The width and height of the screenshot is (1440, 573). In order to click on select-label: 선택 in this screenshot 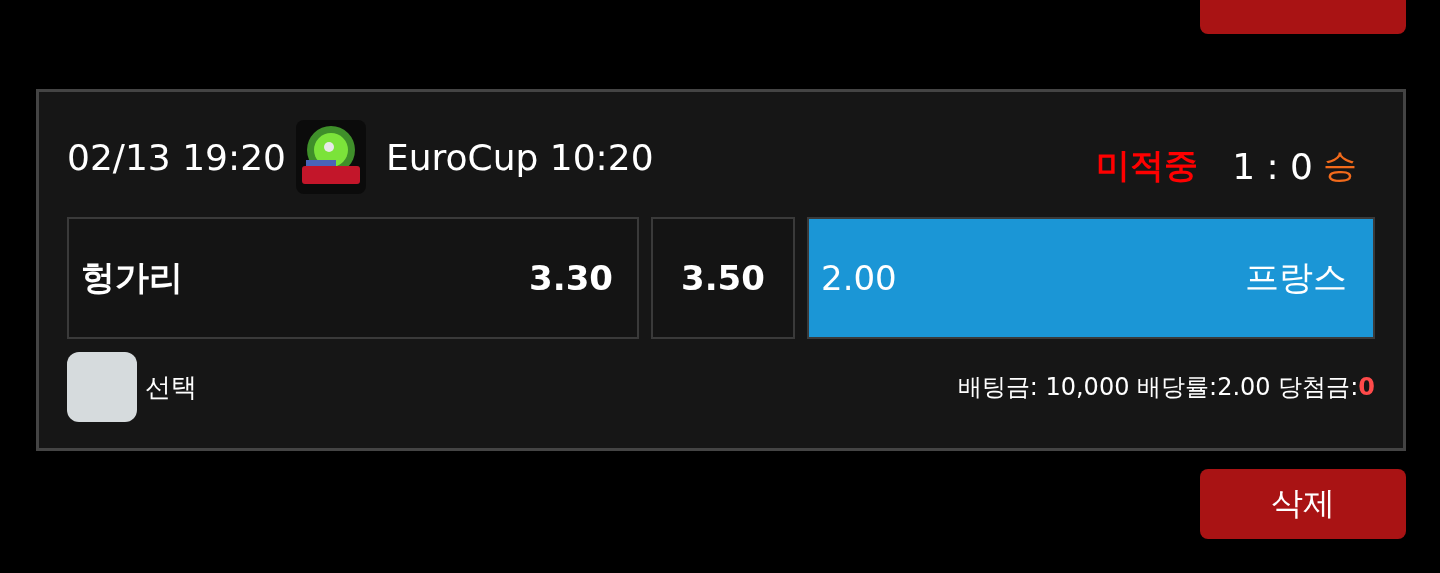, I will do `click(171, 387)`.